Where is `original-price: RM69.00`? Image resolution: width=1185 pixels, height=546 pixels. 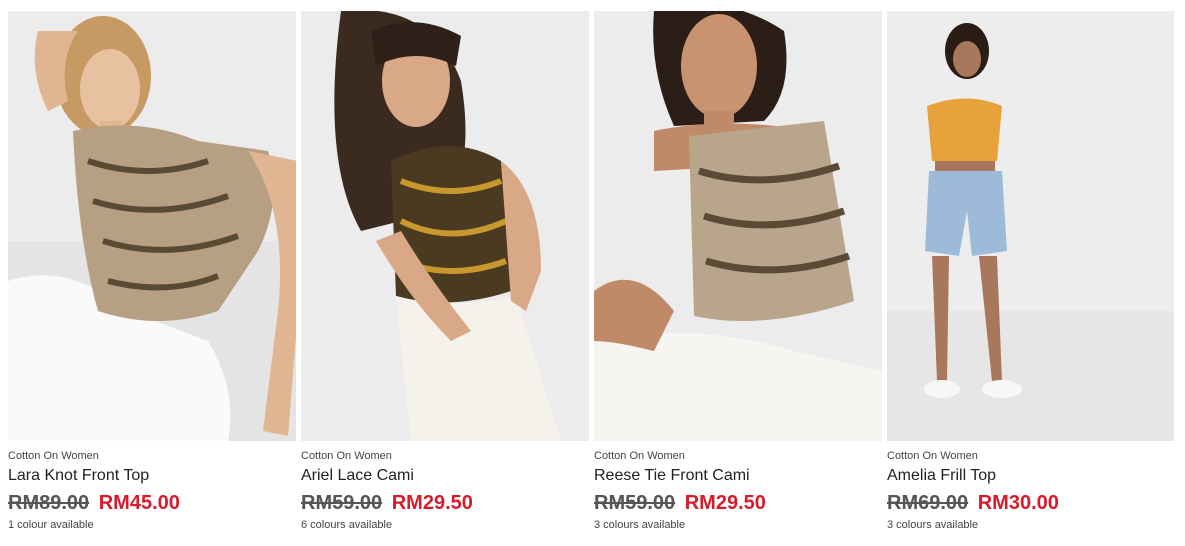
original-price: RM69.00 is located at coordinates (928, 503).